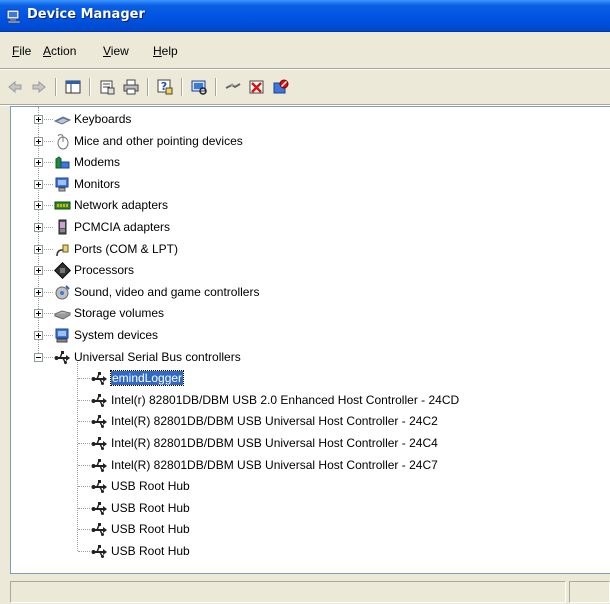 This screenshot has width=610, height=604. I want to click on uninstall-button, so click(257, 87).